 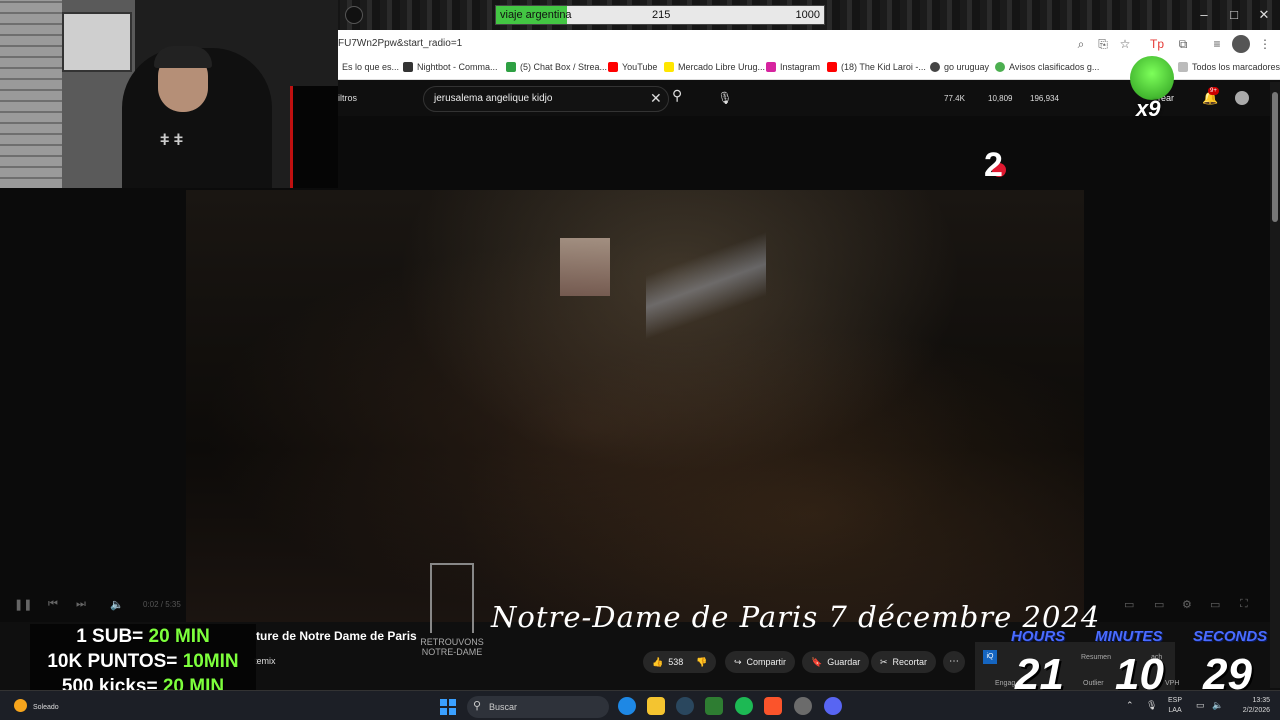 I want to click on windows-start-icon, so click(x=448, y=707).